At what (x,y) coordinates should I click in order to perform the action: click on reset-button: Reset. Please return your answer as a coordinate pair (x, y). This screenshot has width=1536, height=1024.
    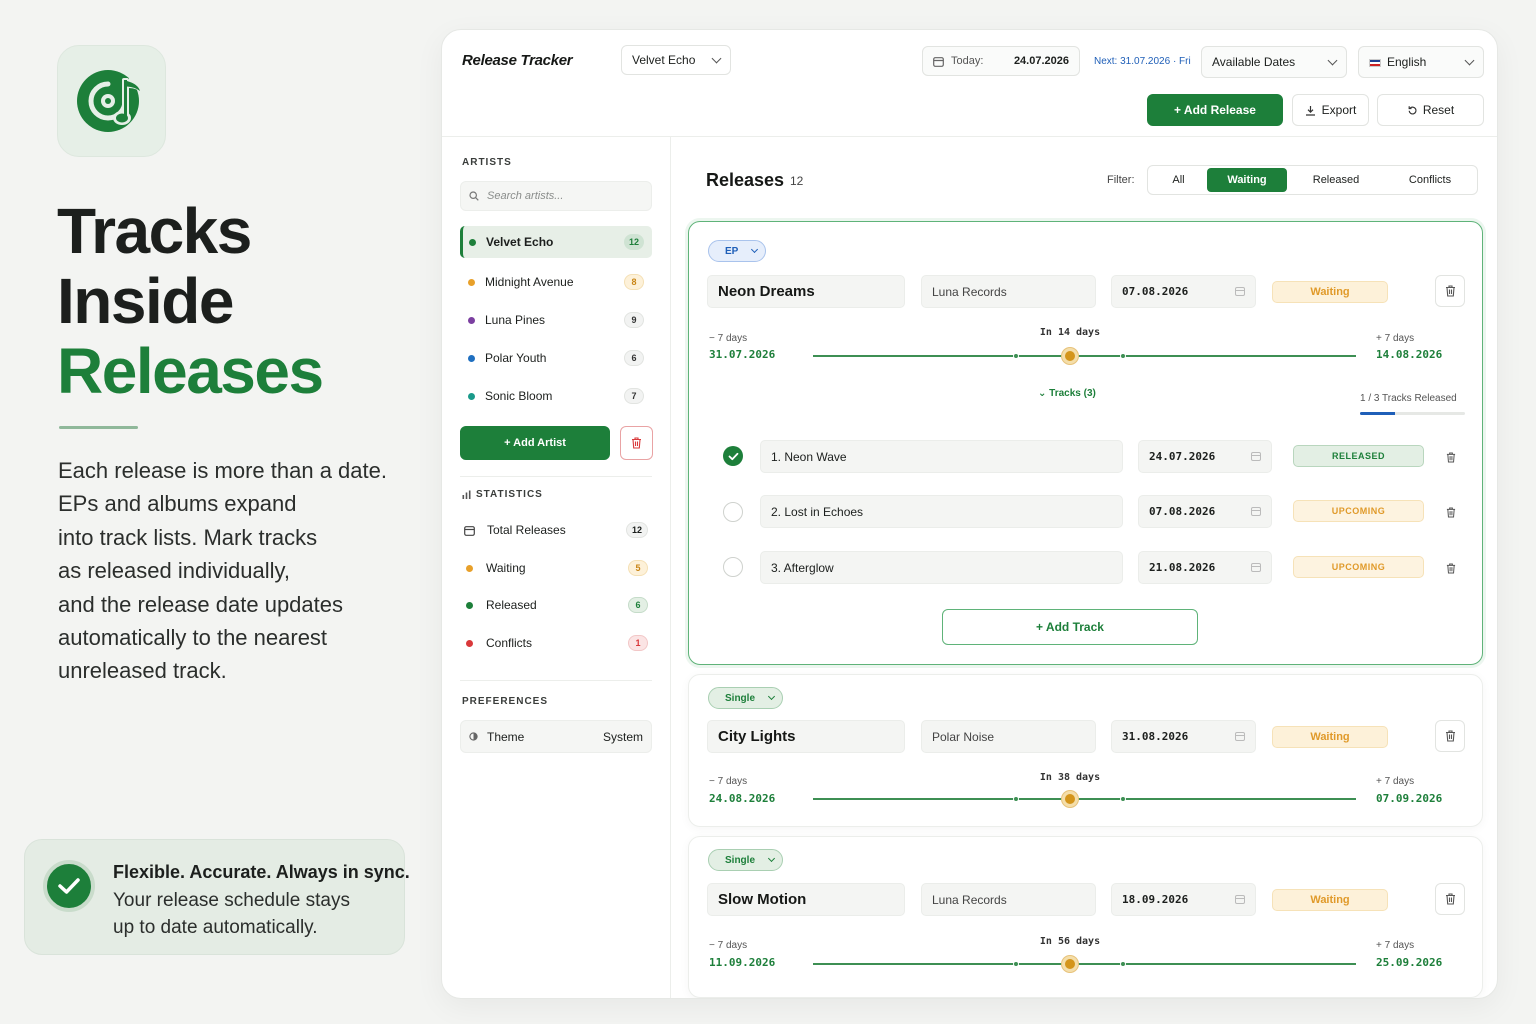
    Looking at the image, I should click on (1430, 110).